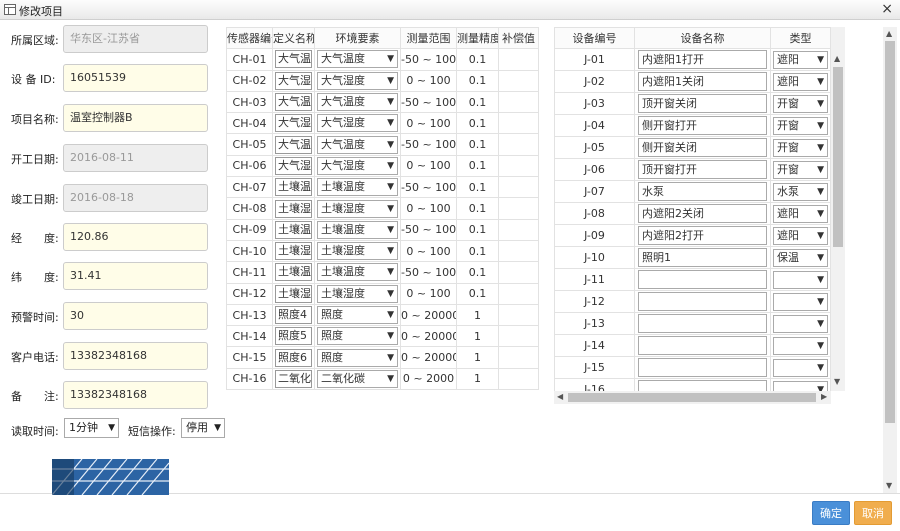 This screenshot has height=531, width=900. What do you see at coordinates (889, 33) in the screenshot?
I see `dialog-scroll-up-icon: ▲` at bounding box center [889, 33].